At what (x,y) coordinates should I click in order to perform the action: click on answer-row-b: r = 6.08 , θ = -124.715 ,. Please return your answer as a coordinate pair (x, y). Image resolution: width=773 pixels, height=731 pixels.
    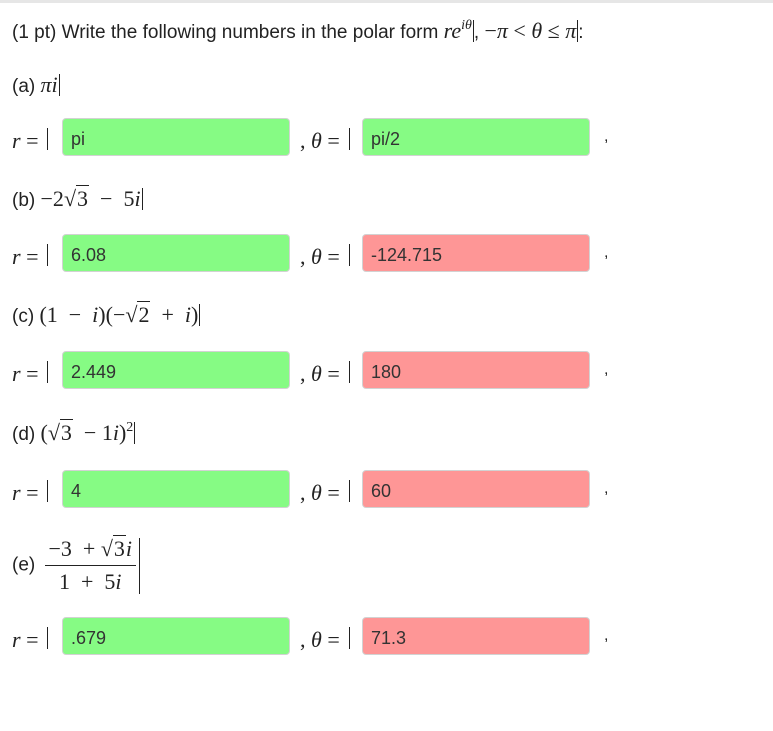
    Looking at the image, I should click on (387, 256).